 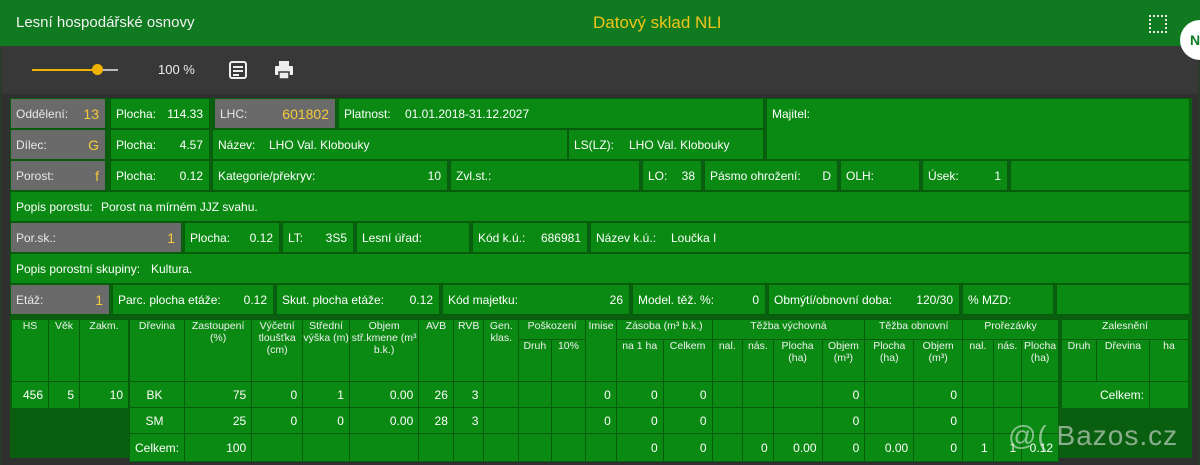 I want to click on tezba-obnovni-header: Těžba obnovní, so click(x=914, y=329).